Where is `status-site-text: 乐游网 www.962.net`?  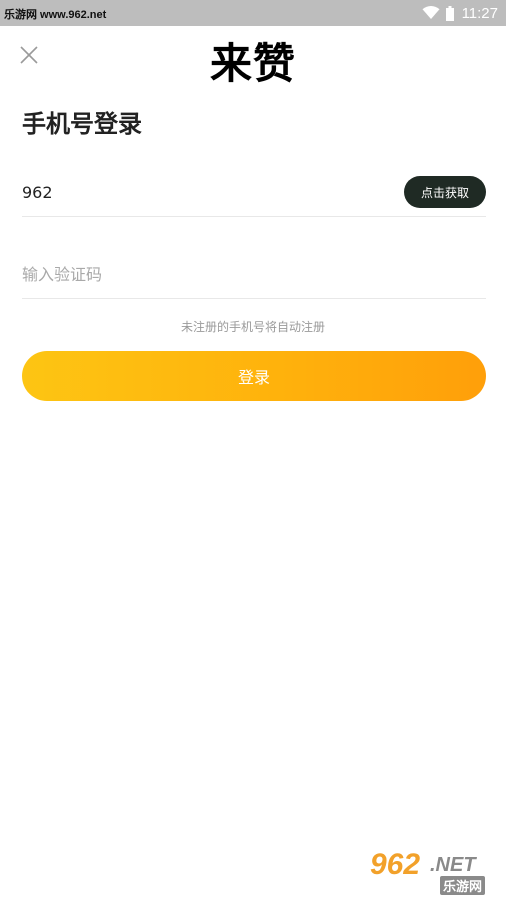 status-site-text: 乐游网 www.962.net is located at coordinates (55, 15).